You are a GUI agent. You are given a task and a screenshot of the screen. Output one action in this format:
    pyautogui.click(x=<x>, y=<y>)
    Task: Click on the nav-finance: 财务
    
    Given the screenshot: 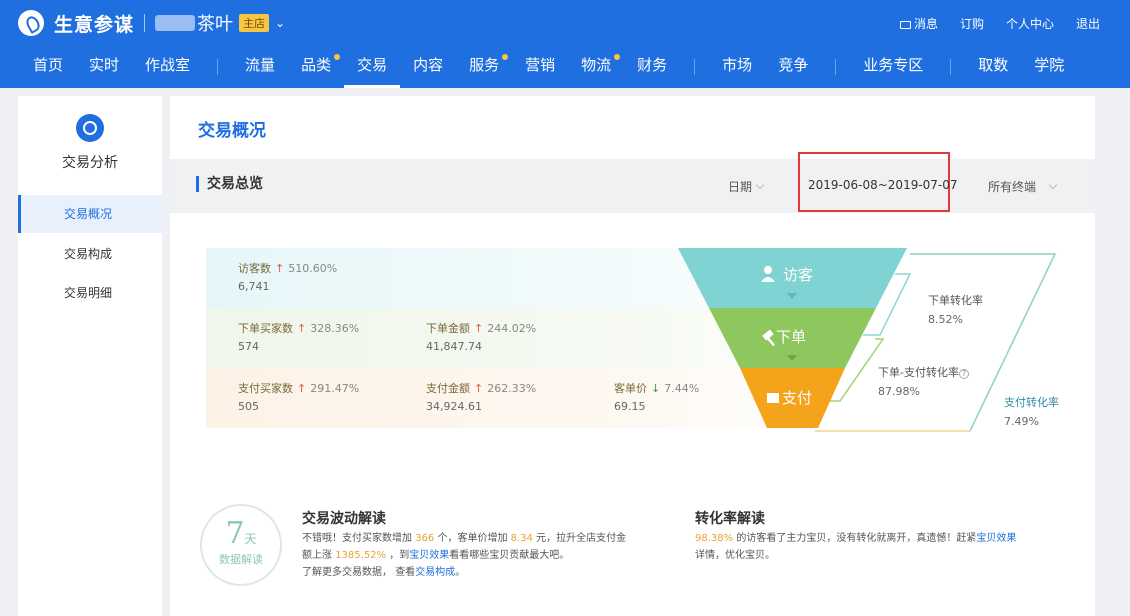 What is the action you would take?
    pyautogui.click(x=652, y=67)
    